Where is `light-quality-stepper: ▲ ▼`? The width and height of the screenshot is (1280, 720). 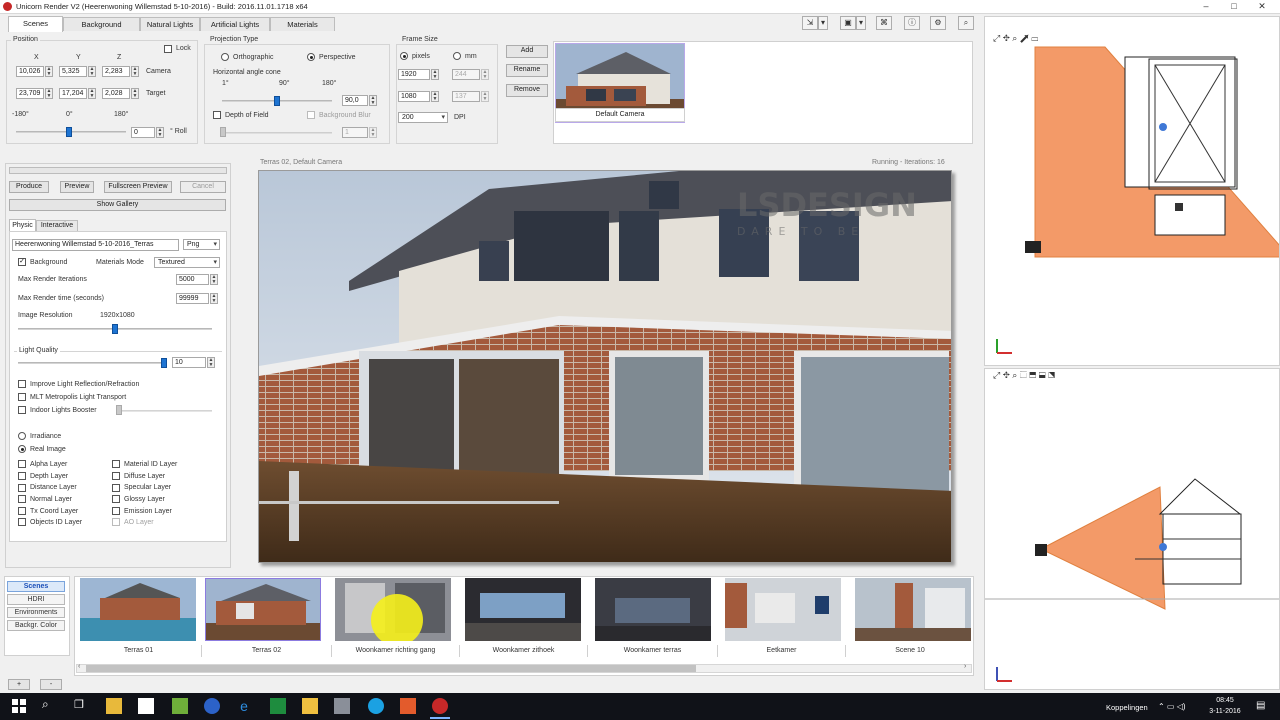
light-quality-stepper: ▲ ▼ is located at coordinates (211, 362).